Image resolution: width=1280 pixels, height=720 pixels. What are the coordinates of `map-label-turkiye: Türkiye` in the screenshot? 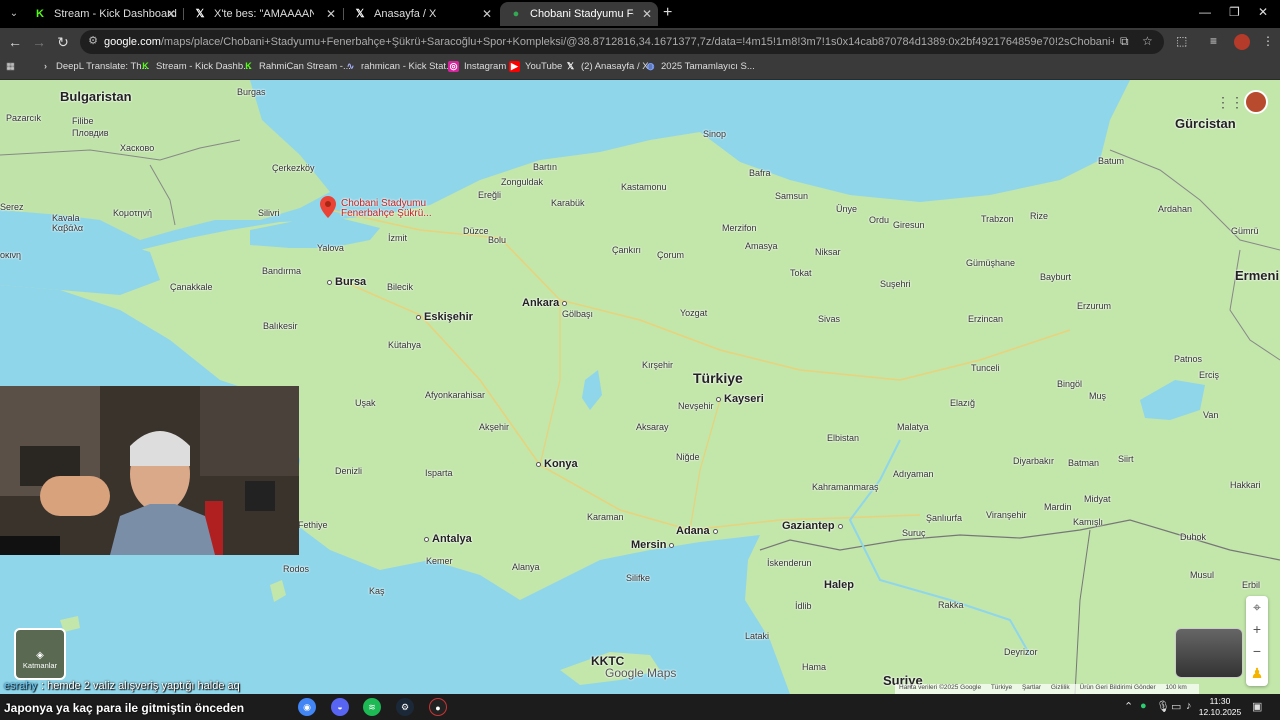 It's located at (718, 378).